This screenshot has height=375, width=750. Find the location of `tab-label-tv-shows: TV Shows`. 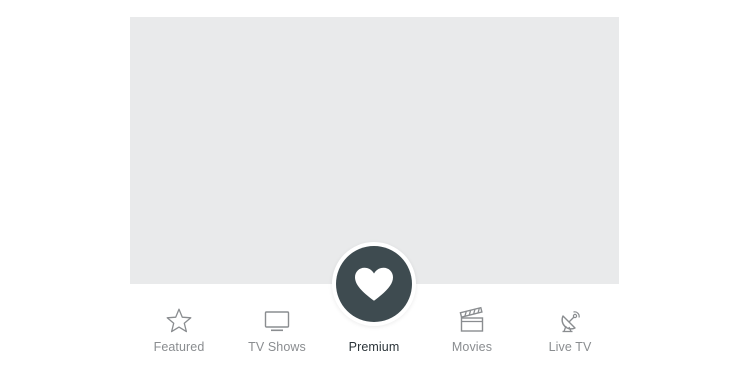

tab-label-tv-shows: TV Shows is located at coordinates (277, 347).